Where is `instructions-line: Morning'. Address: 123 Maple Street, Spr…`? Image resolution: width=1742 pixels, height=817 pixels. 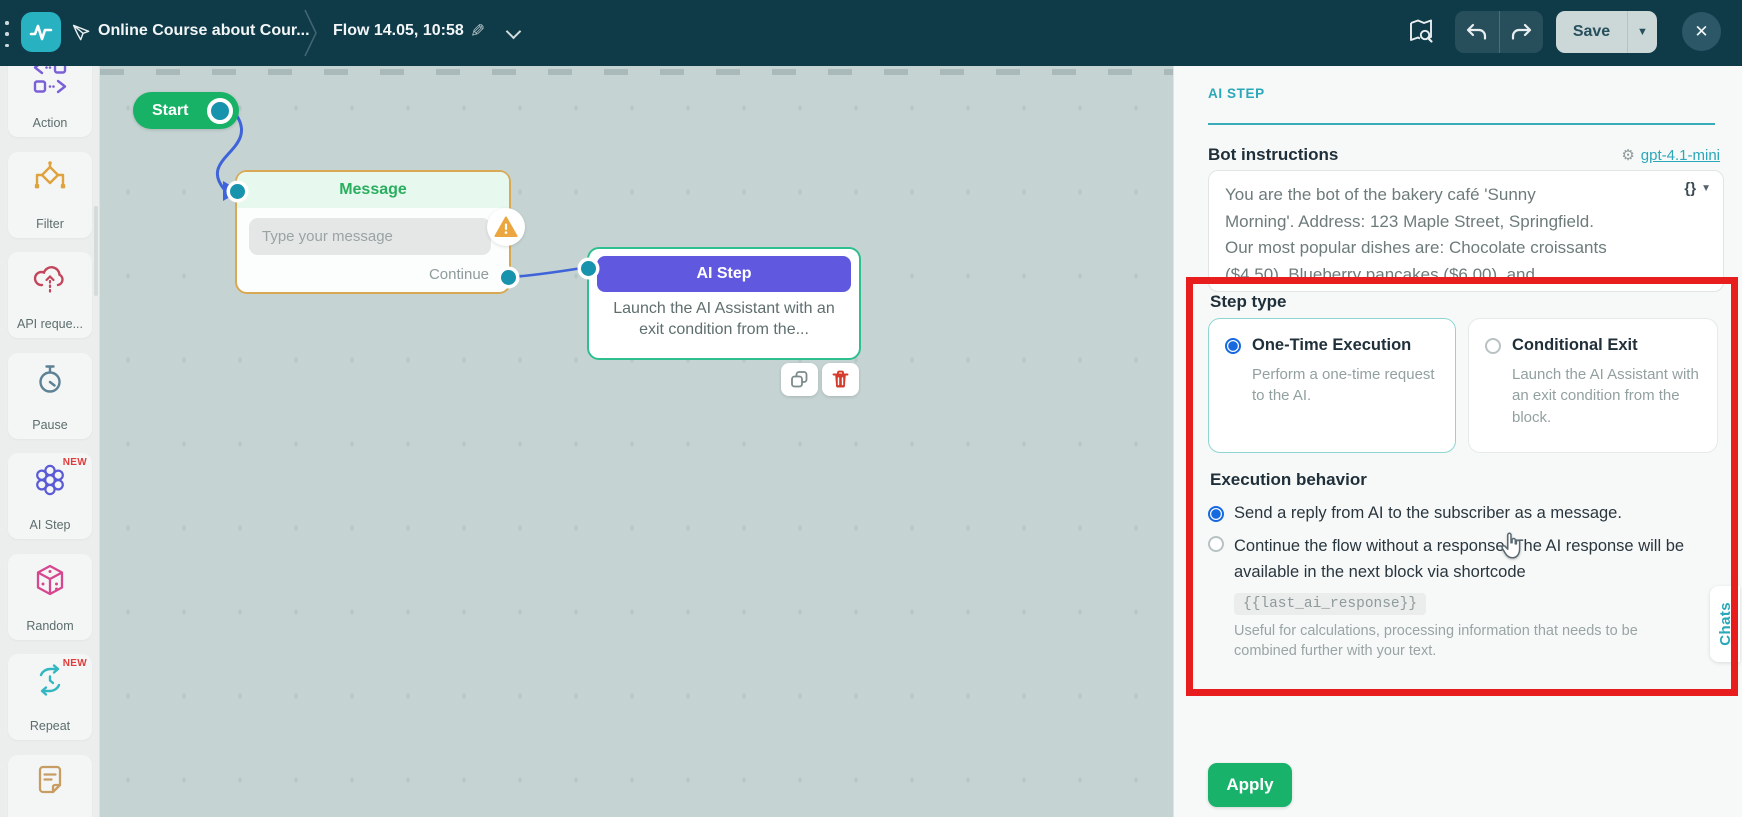
instructions-line: Morning'. Address: 123 Maple Street, Spr… is located at coordinates (1409, 221).